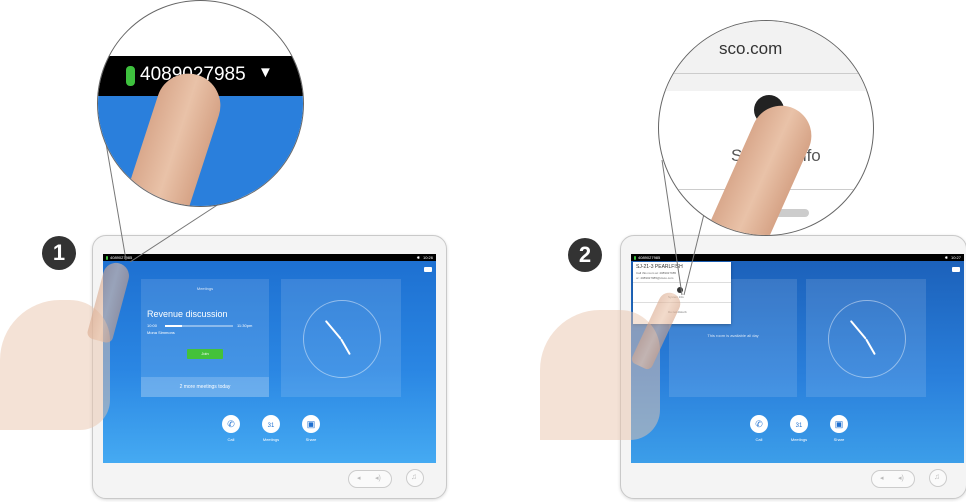 This screenshot has width=966, height=502. What do you see at coordinates (130, 76) in the screenshot?
I see `zoom-status-indicator-icon` at bounding box center [130, 76].